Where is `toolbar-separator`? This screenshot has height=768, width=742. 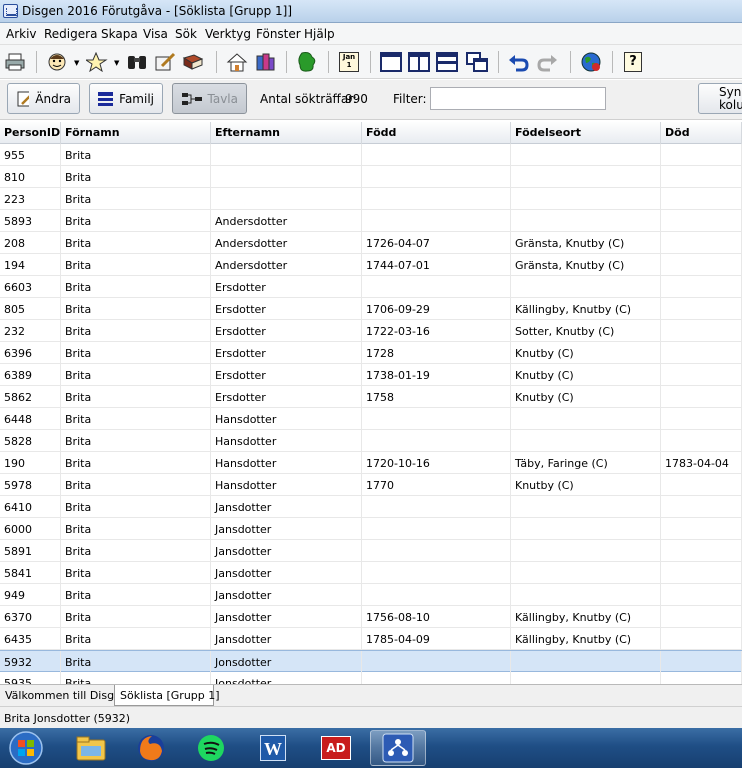 toolbar-separator is located at coordinates (570, 62).